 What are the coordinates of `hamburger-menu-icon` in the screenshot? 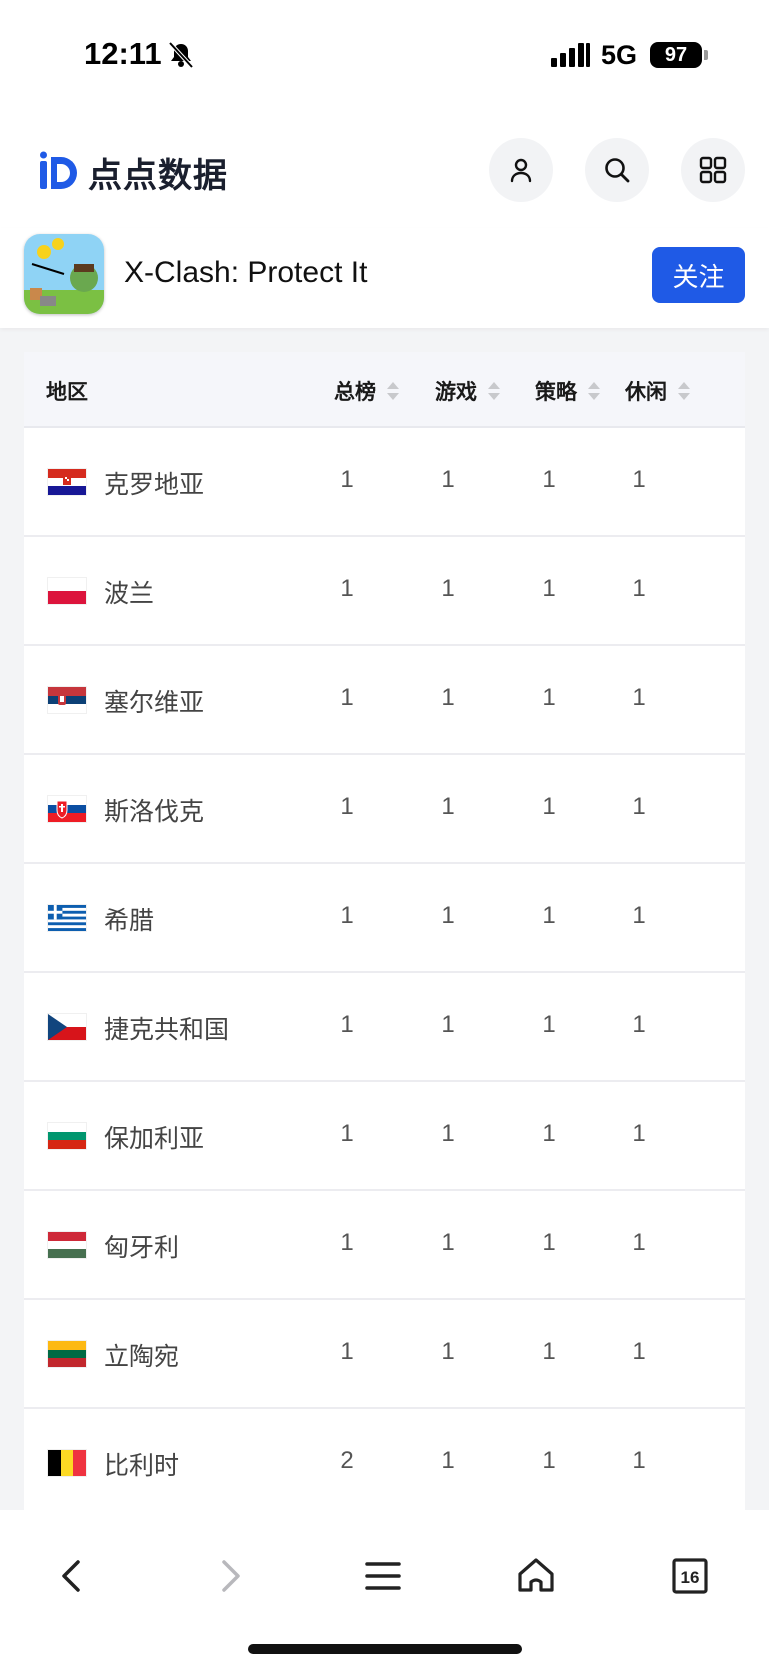 It's located at (383, 1576).